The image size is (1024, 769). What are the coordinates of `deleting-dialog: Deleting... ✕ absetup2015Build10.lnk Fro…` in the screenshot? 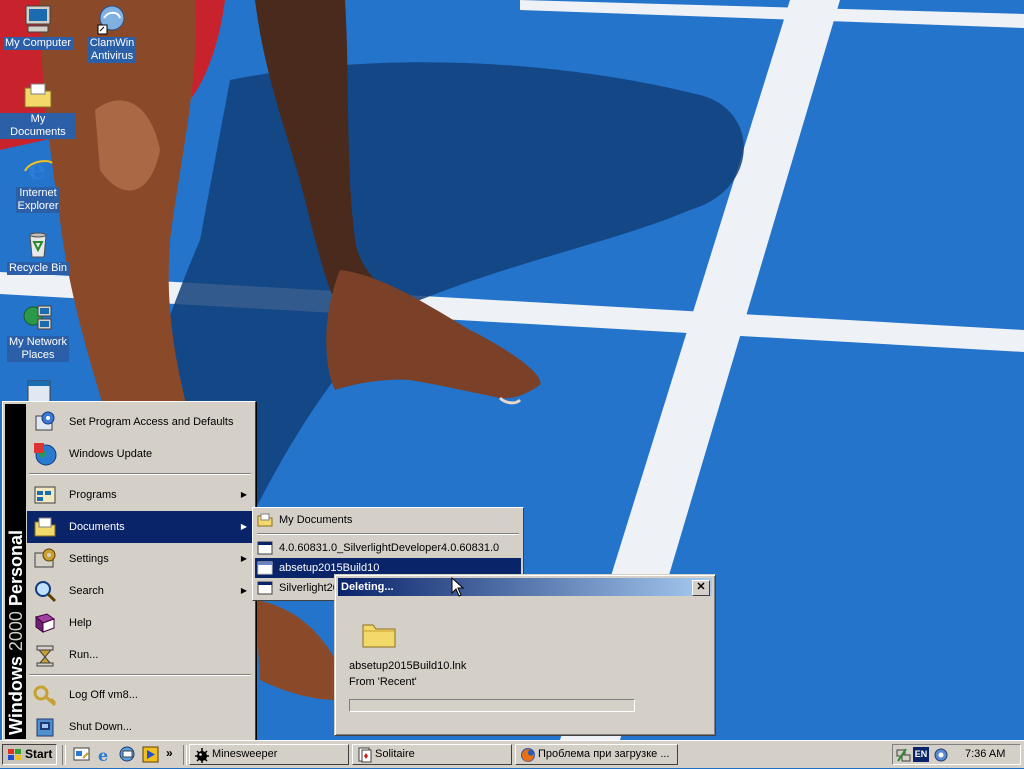 It's located at (525, 655).